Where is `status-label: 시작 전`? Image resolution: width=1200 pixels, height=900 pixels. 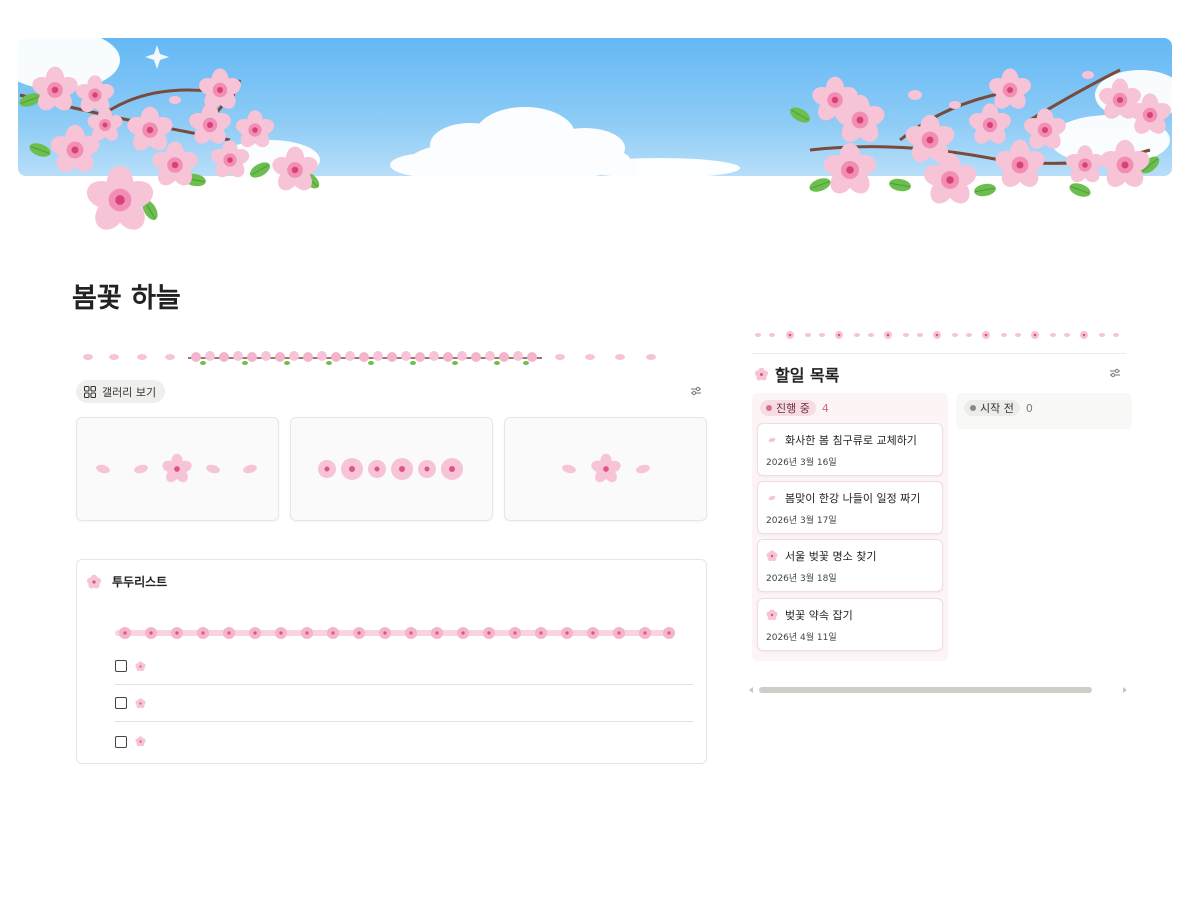
status-label: 시작 전 is located at coordinates (997, 408).